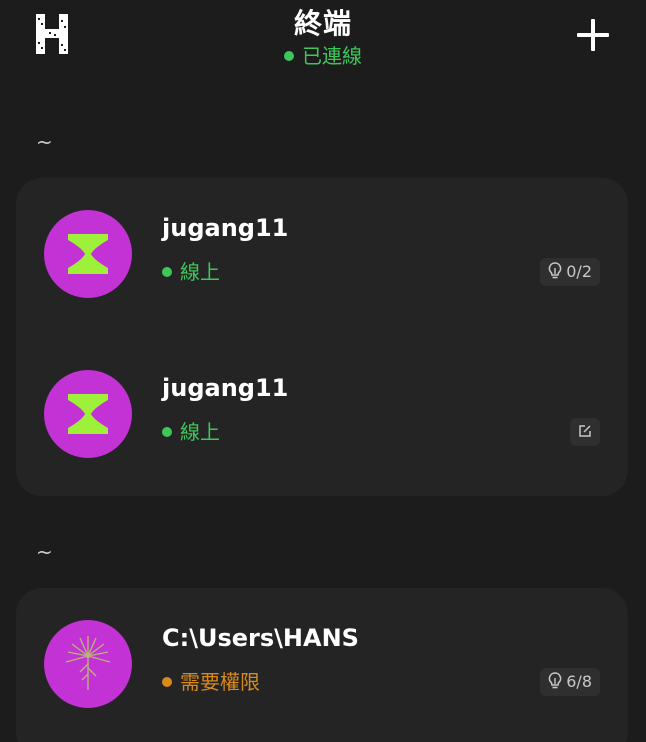 This screenshot has width=646, height=742. What do you see at coordinates (579, 681) in the screenshot?
I see `task-count-label: 6/8` at bounding box center [579, 681].